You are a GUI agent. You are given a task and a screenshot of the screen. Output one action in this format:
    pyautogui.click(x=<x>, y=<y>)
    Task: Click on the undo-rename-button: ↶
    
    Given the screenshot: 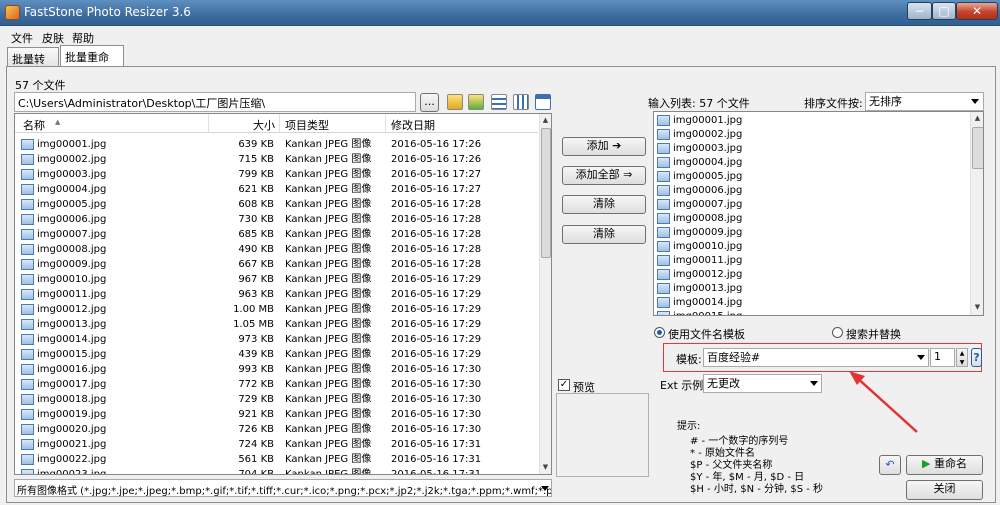 What is the action you would take?
    pyautogui.click(x=890, y=465)
    